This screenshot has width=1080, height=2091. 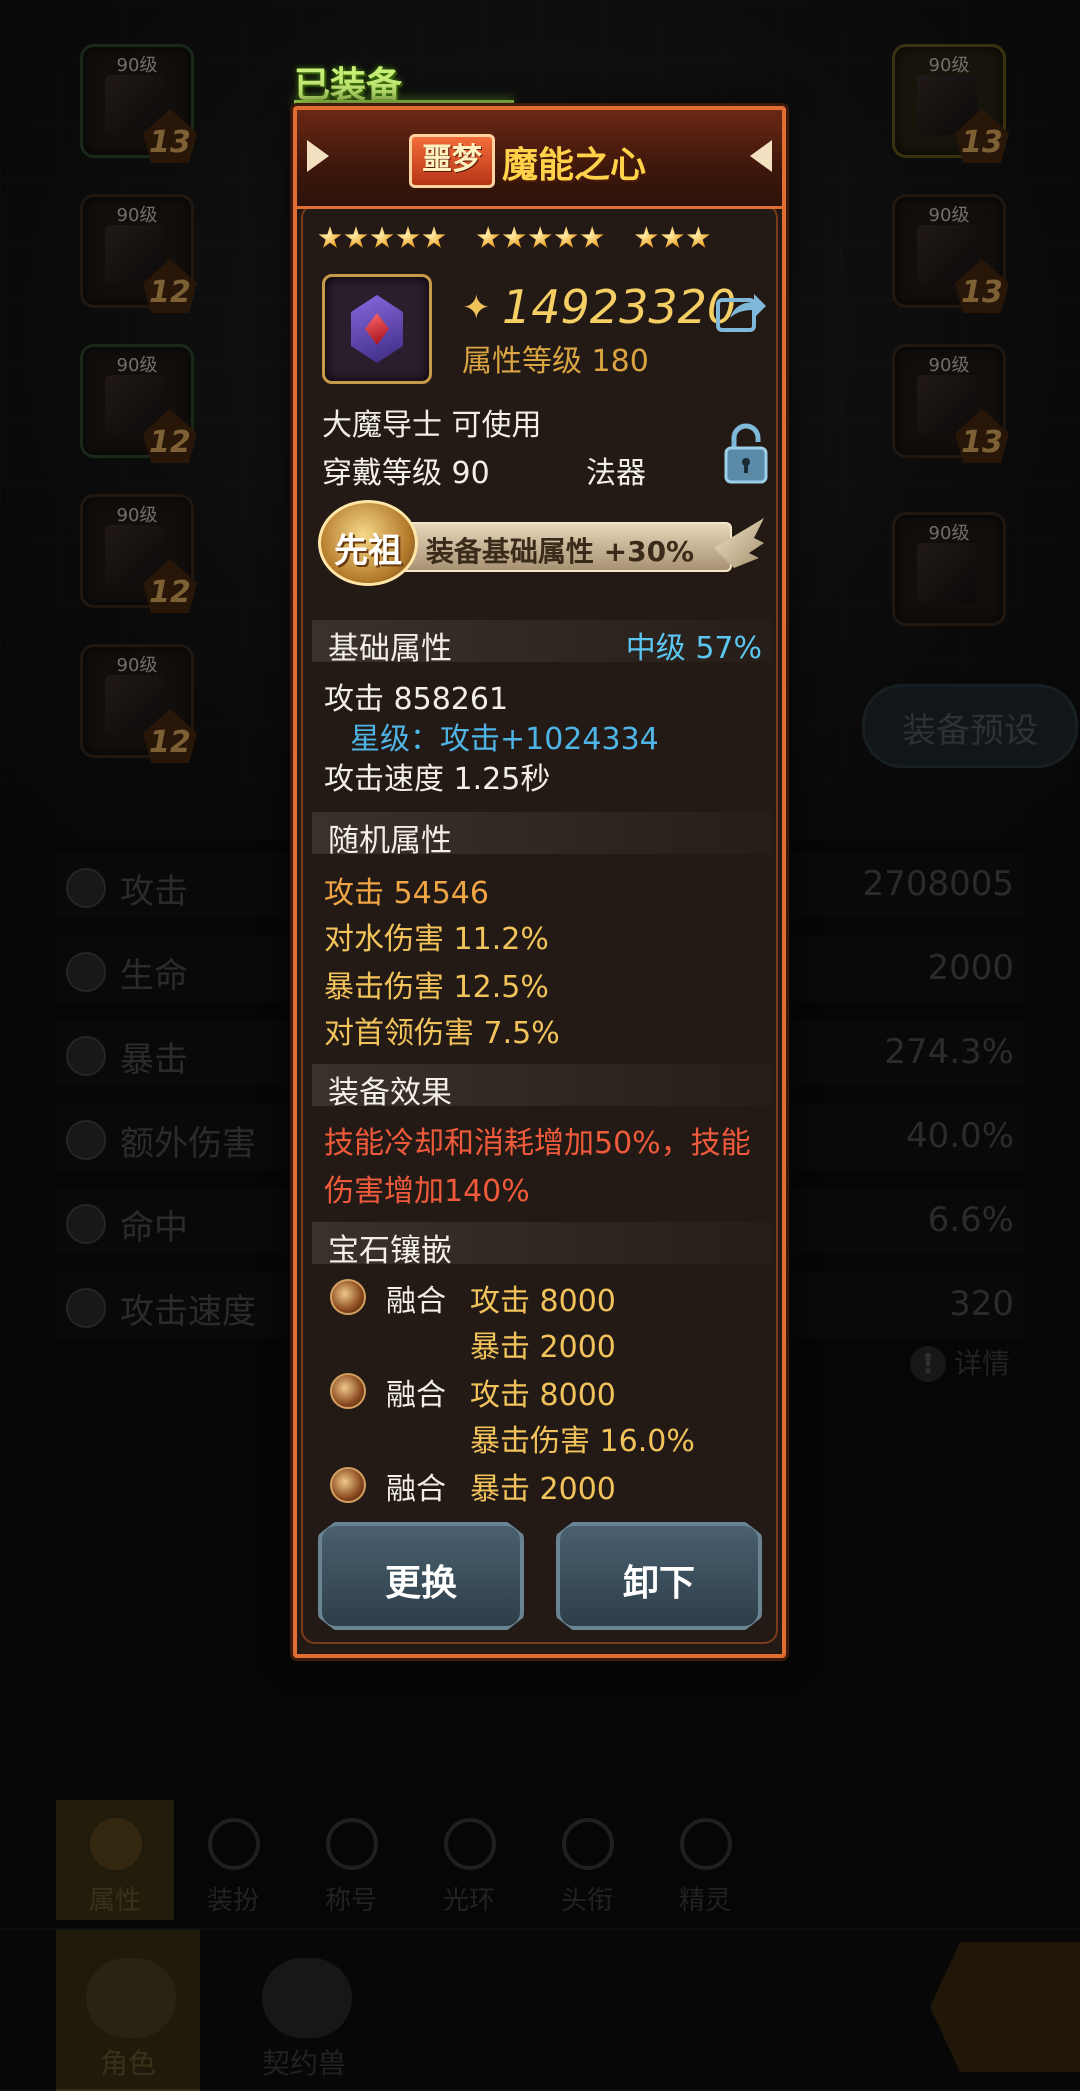 I want to click on ornament-right-icon, so click(x=761, y=156).